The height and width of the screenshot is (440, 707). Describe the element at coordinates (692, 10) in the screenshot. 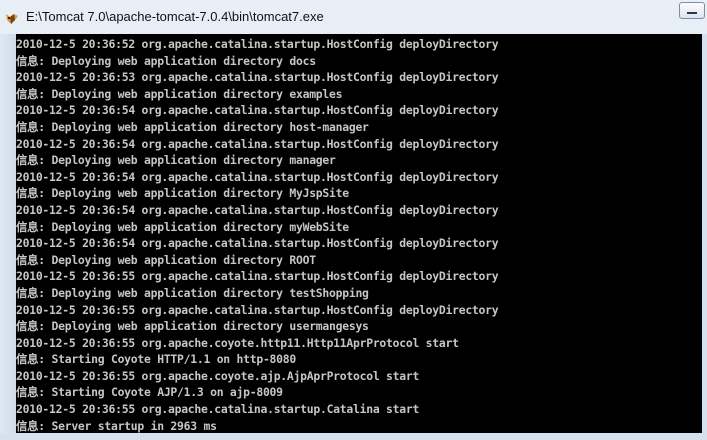

I see `minimize-button` at that location.